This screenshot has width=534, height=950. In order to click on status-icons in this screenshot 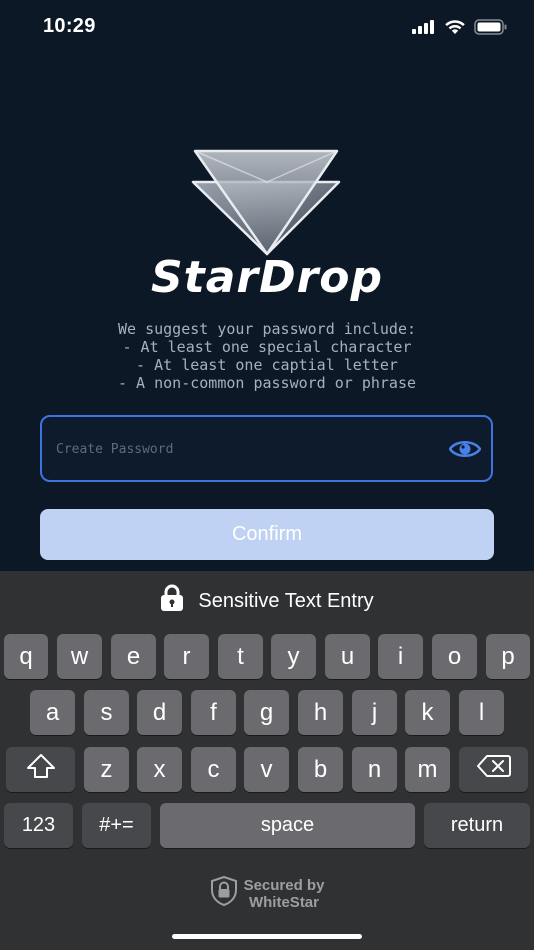, I will do `click(460, 29)`.